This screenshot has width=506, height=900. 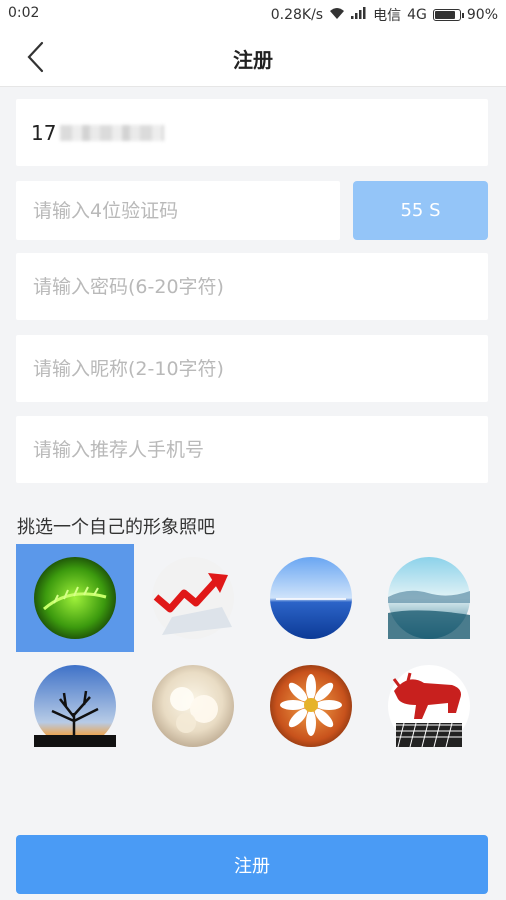 I want to click on status-time: 0:02, so click(x=24, y=13).